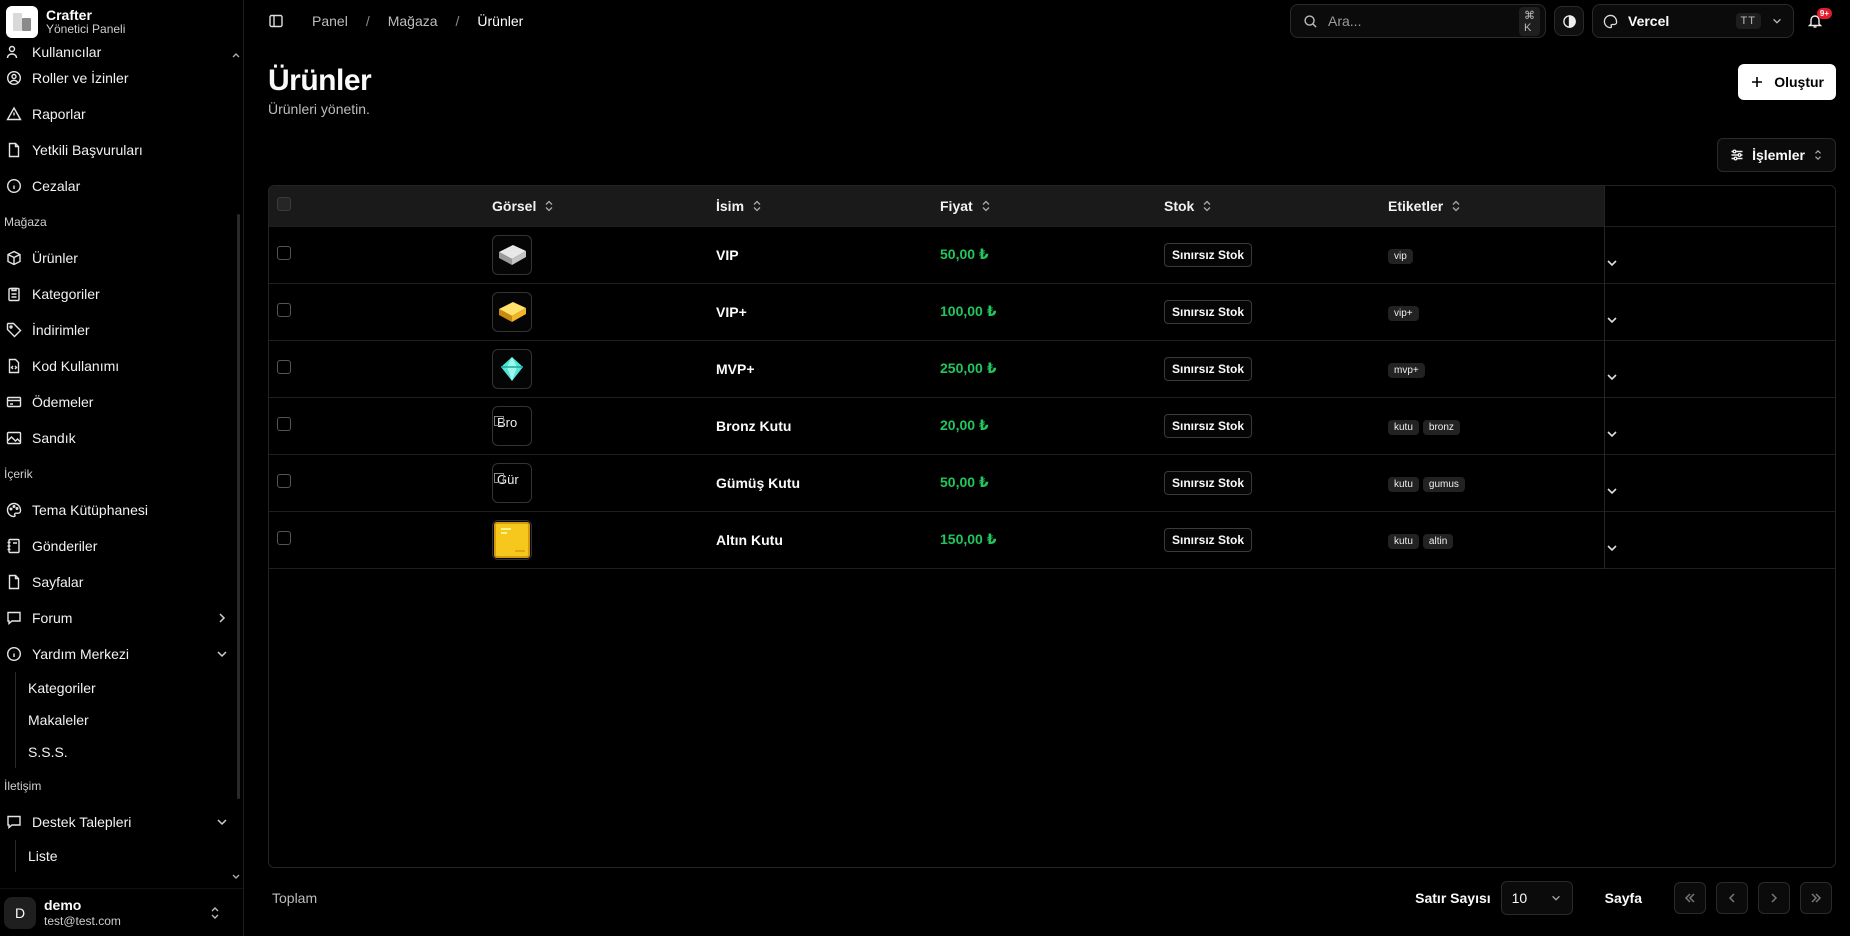 The image size is (1850, 936). What do you see at coordinates (61, 330) in the screenshot?
I see `sidebar-item-label: İndirimler` at bounding box center [61, 330].